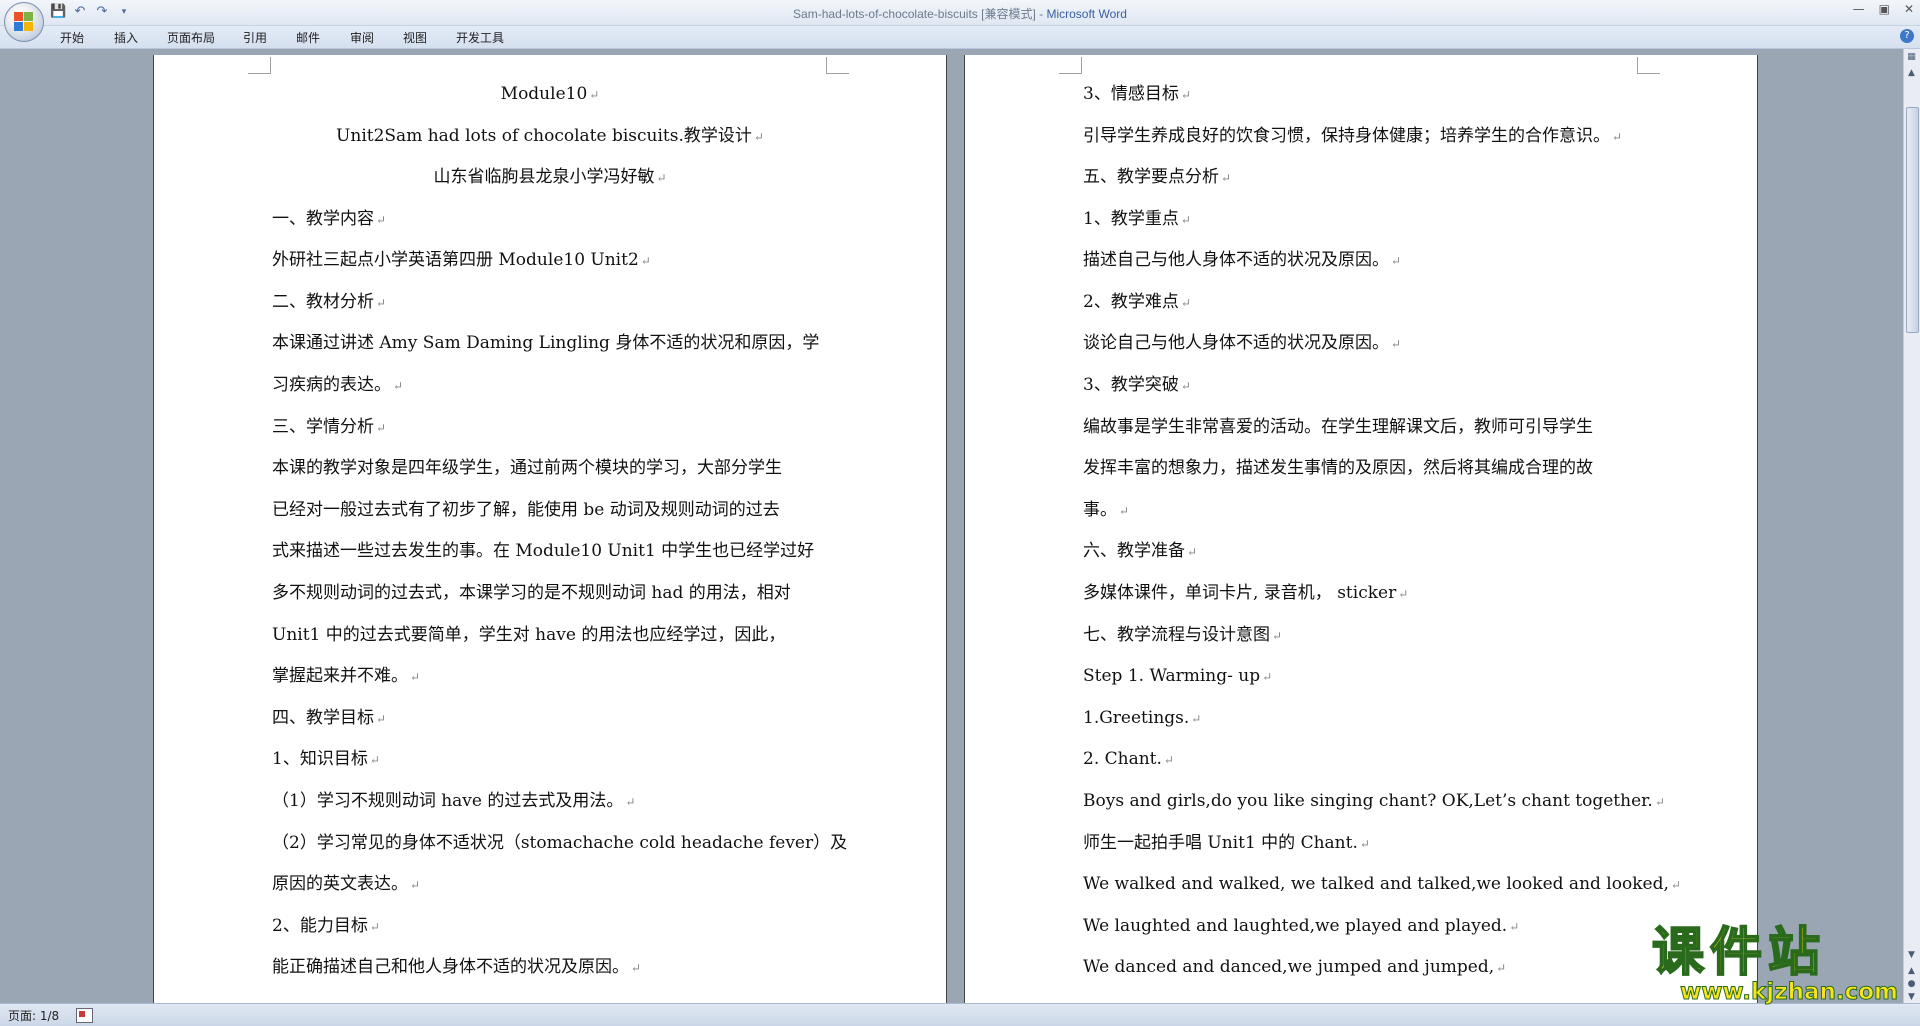 Image resolution: width=1920 pixels, height=1026 pixels. I want to click on status-bar: 页面: 1/8, so click(960, 1014).